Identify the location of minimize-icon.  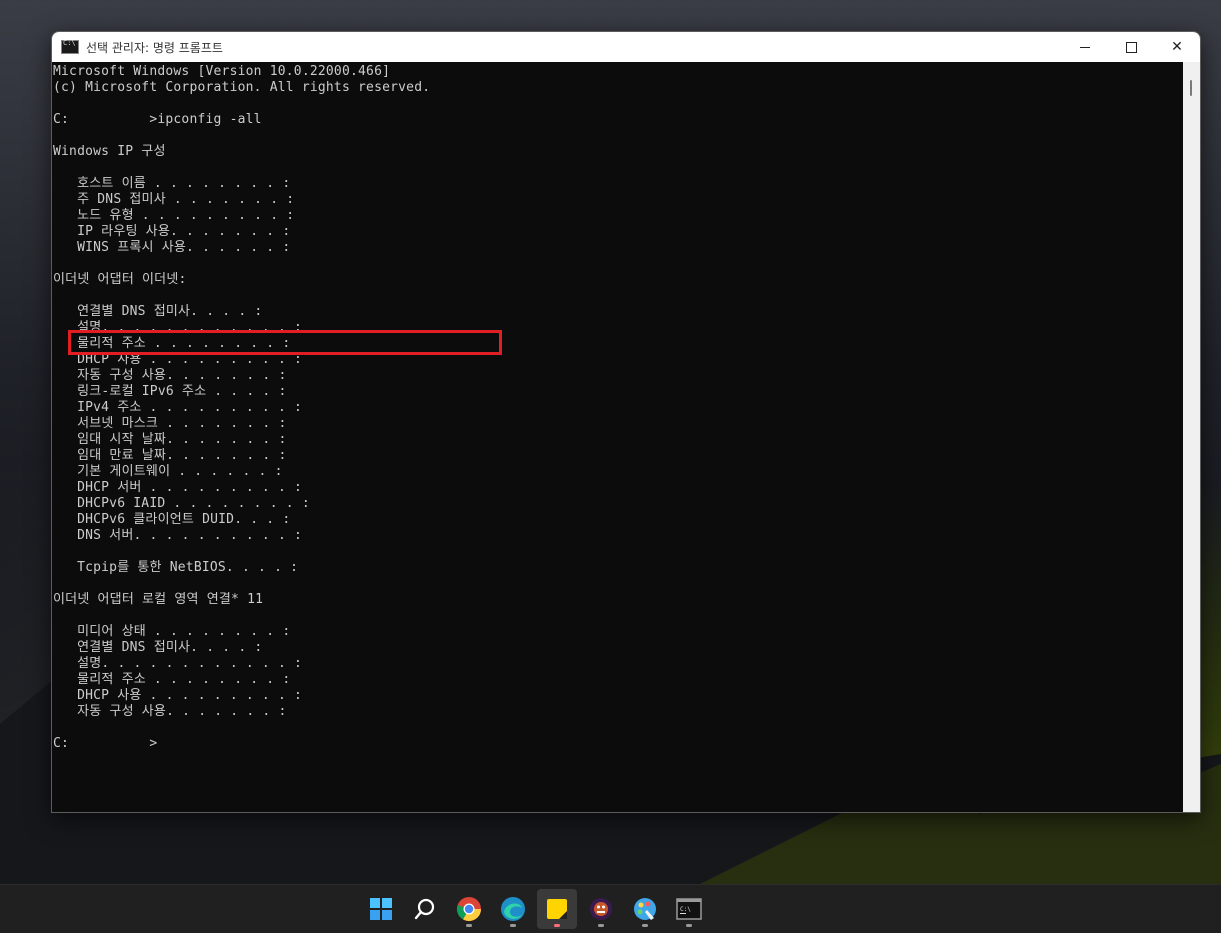
(1085, 47).